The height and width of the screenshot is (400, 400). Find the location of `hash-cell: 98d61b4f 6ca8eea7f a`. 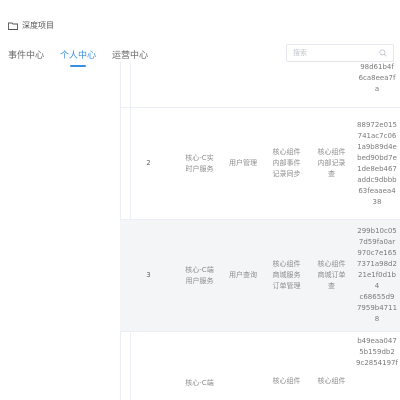

hash-cell: 98d61b4f 6ca8eea7f a is located at coordinates (377, 84).